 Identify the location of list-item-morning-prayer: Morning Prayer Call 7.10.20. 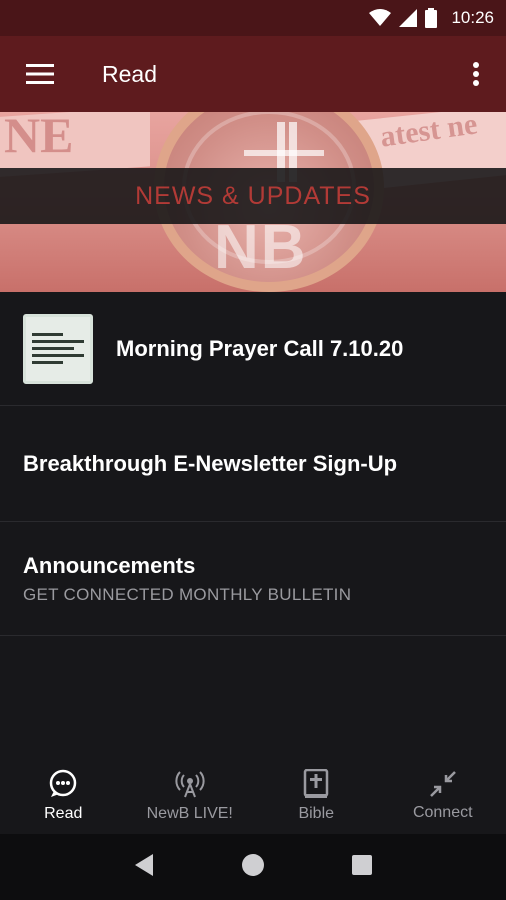
(253, 349).